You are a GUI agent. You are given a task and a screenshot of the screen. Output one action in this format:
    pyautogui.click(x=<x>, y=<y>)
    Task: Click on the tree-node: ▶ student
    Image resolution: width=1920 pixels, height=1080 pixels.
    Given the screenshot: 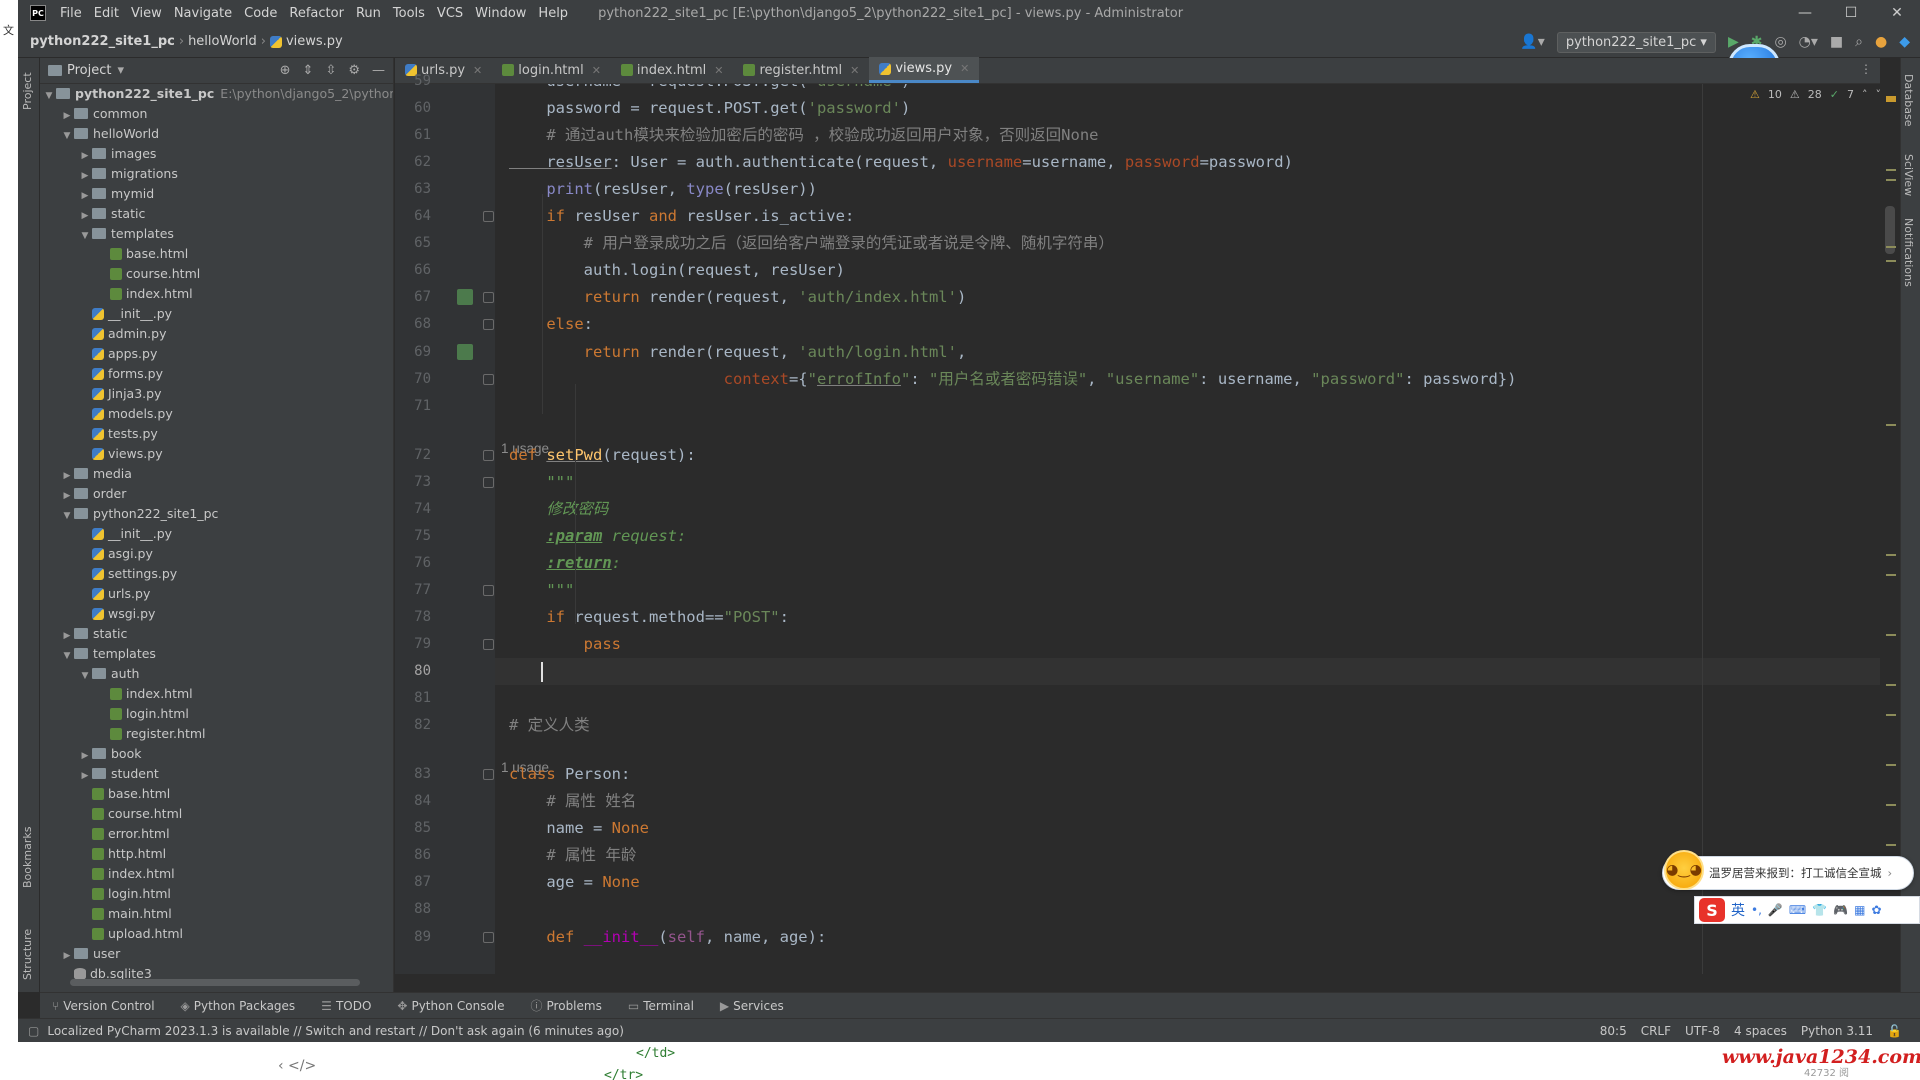 What is the action you would take?
    pyautogui.click(x=216, y=774)
    